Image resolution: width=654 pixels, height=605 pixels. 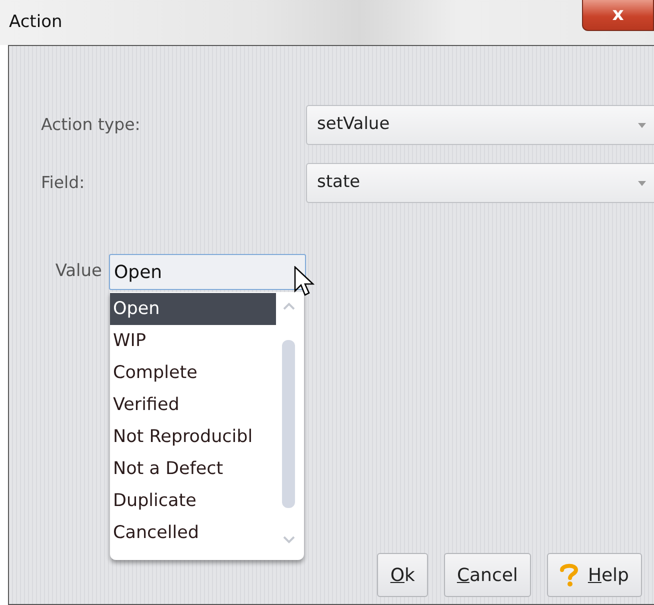 What do you see at coordinates (480, 183) in the screenshot?
I see `combo-box: state` at bounding box center [480, 183].